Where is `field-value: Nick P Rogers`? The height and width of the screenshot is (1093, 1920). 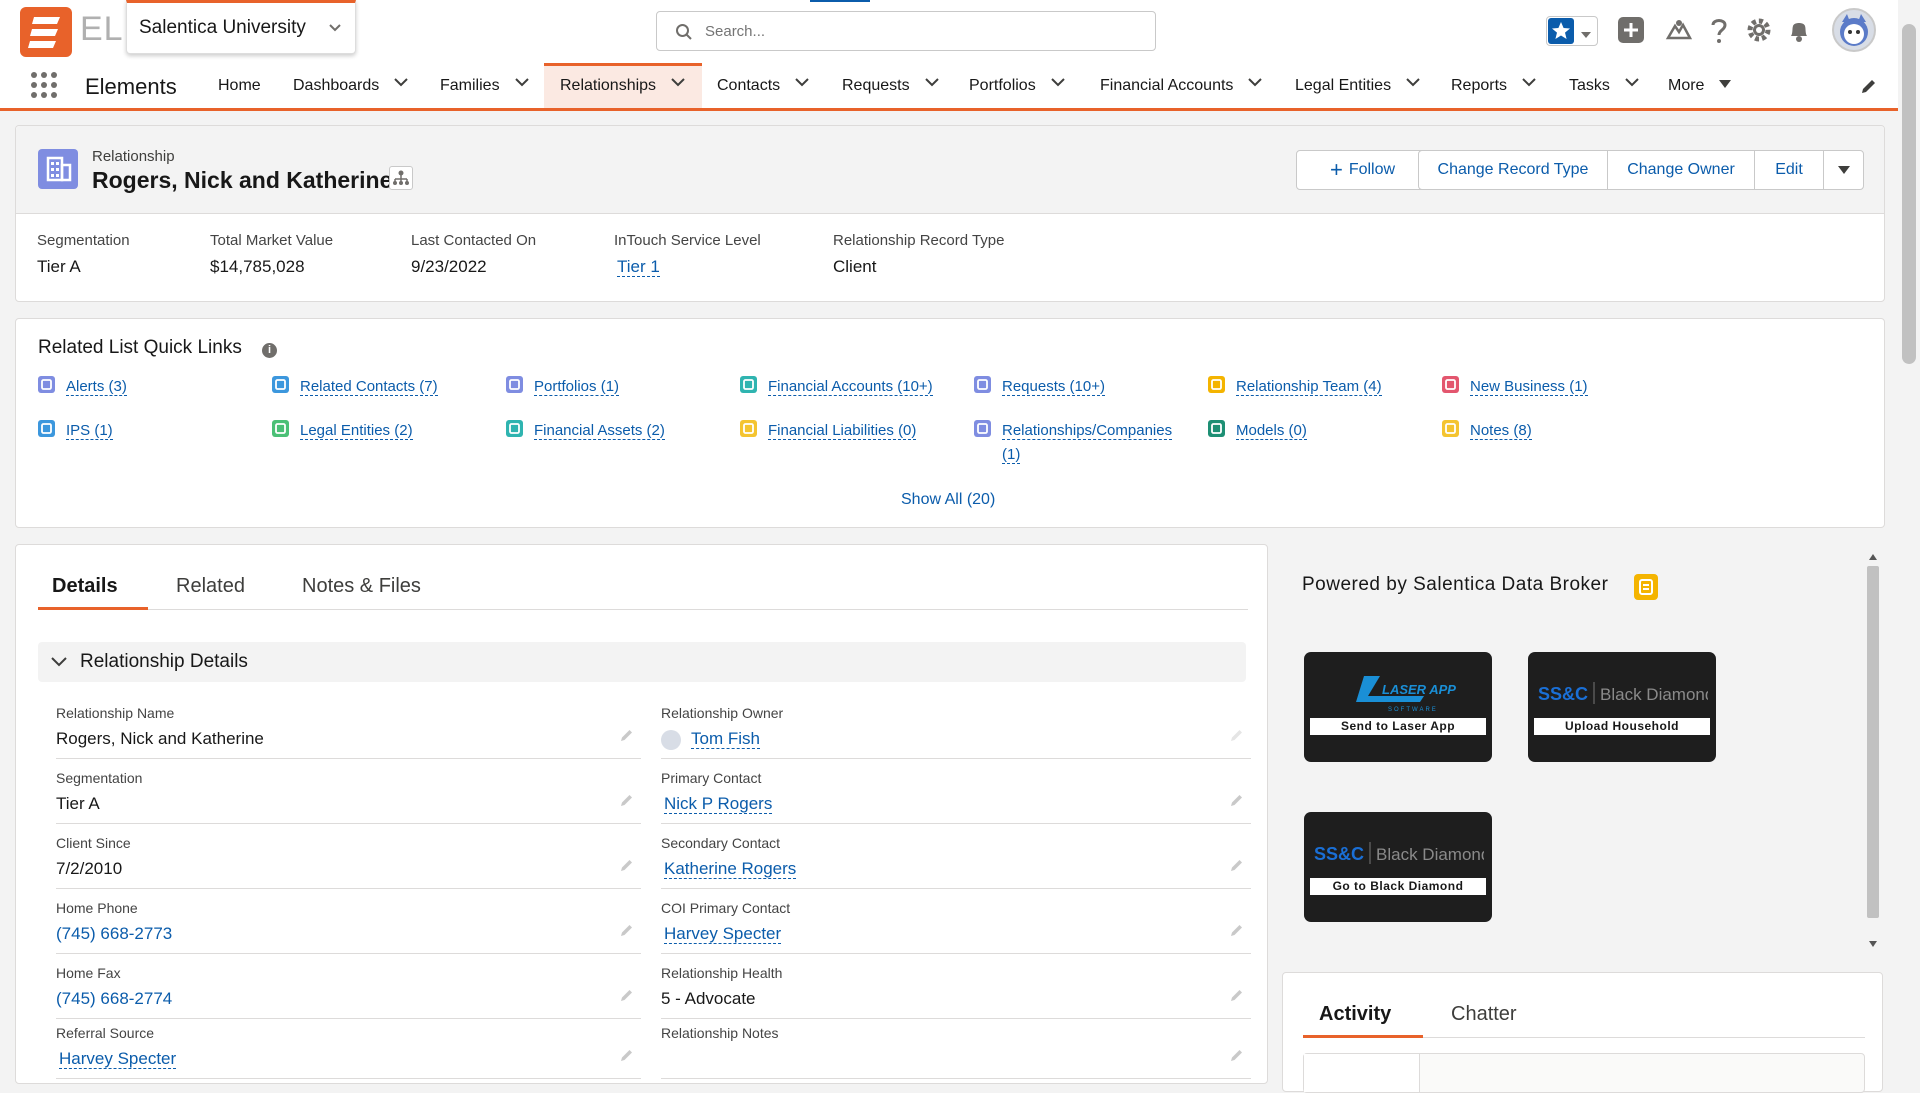 field-value: Nick P Rogers is located at coordinates (718, 804).